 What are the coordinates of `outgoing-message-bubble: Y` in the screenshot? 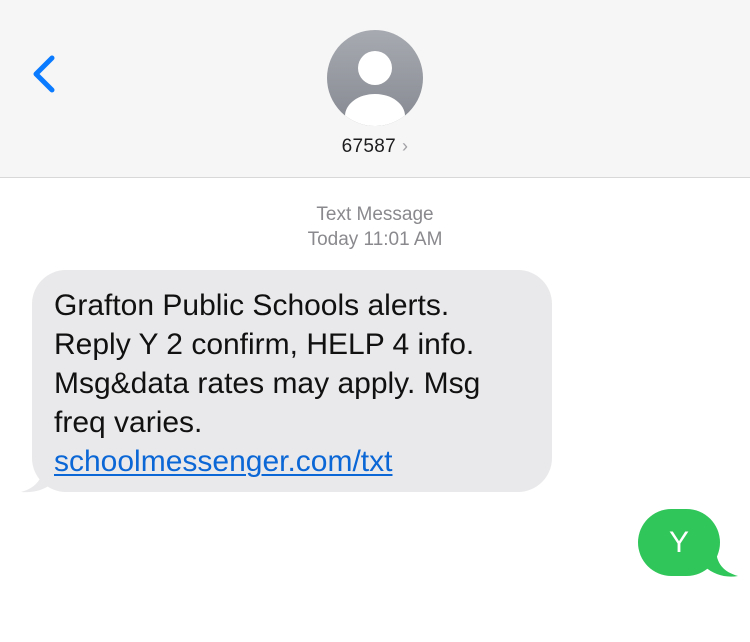 It's located at (679, 542).